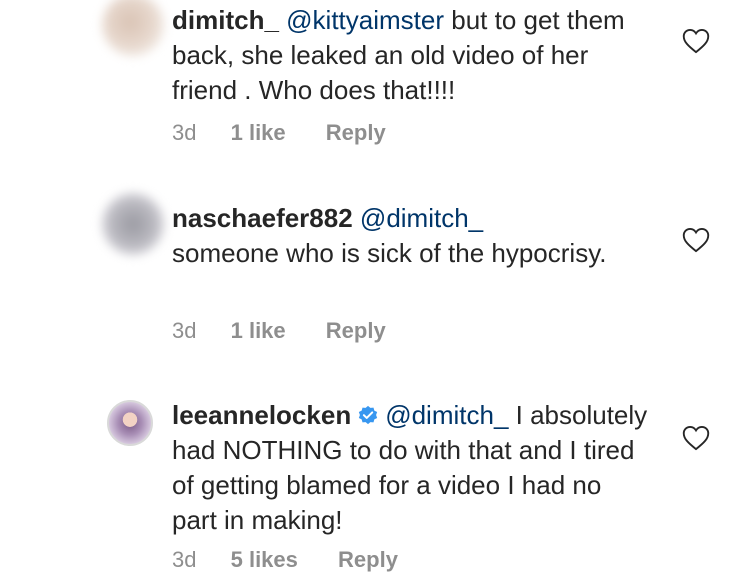 The image size is (749, 579). I want to click on verified-badge-icon, so click(368, 415).